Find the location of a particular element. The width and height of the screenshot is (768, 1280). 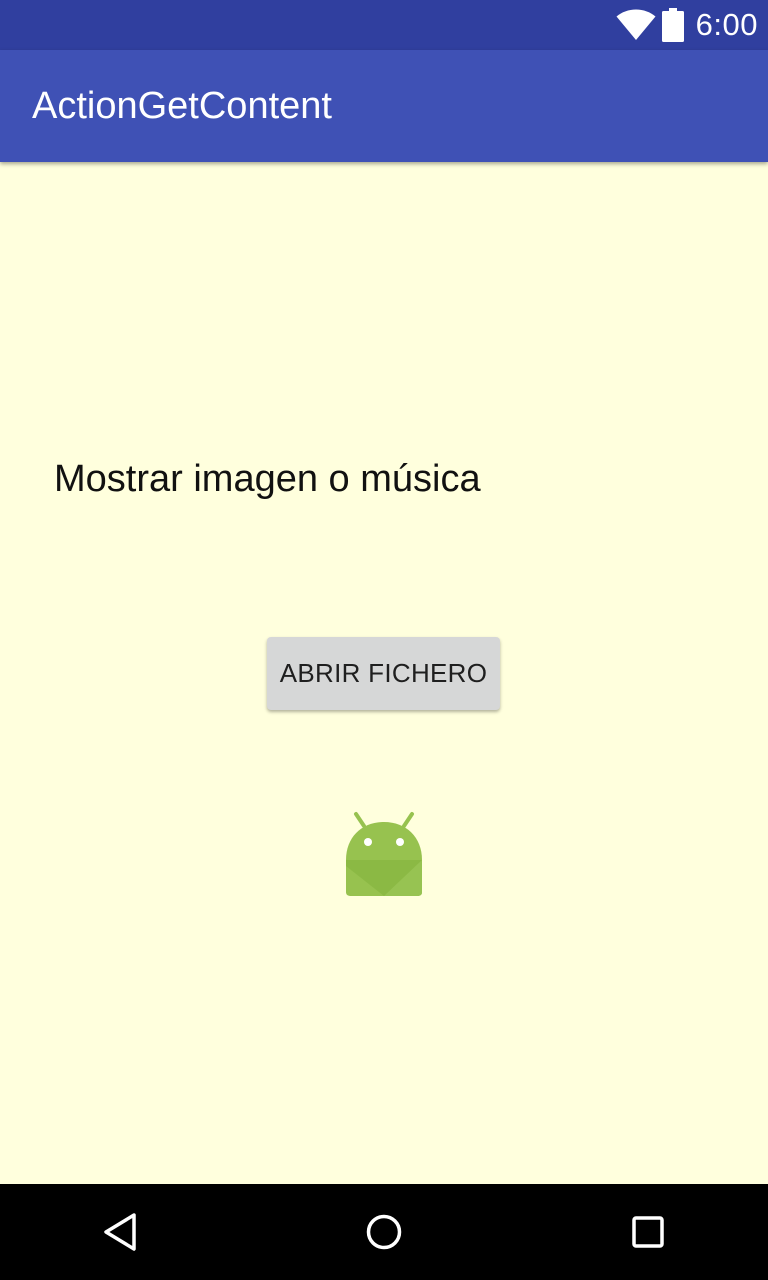

battery-icon is located at coordinates (672, 25).